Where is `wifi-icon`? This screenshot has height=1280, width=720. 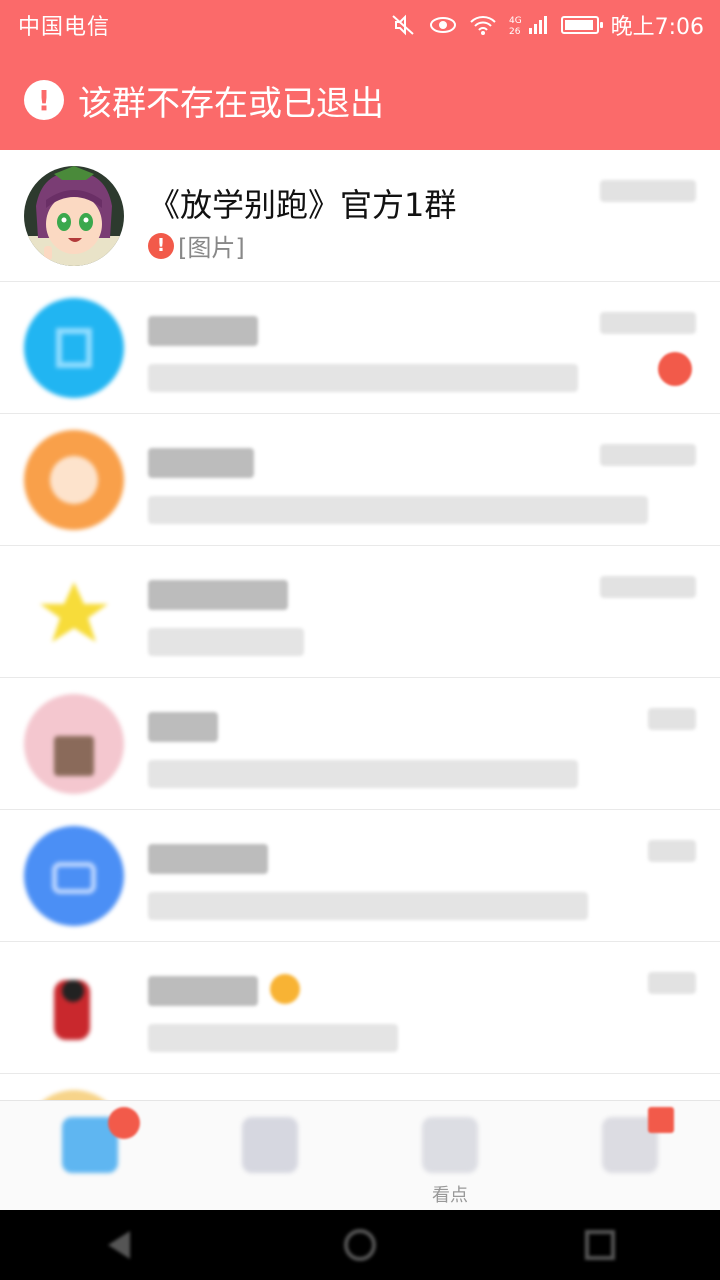
wifi-icon is located at coordinates (483, 25).